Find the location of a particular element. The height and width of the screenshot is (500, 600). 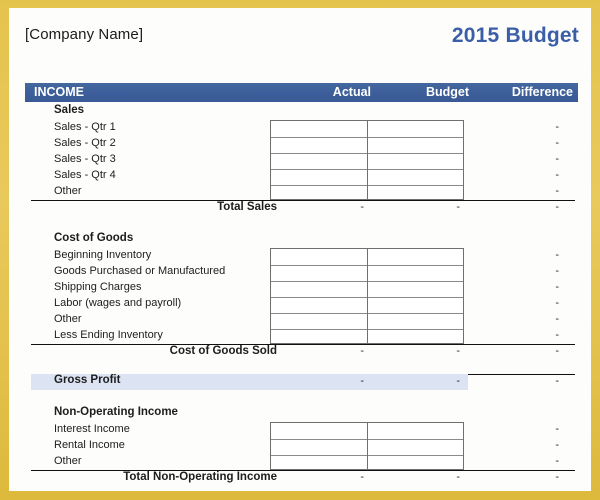

line-item-row: Sales - Qtr 3 - is located at coordinates (300, 160).